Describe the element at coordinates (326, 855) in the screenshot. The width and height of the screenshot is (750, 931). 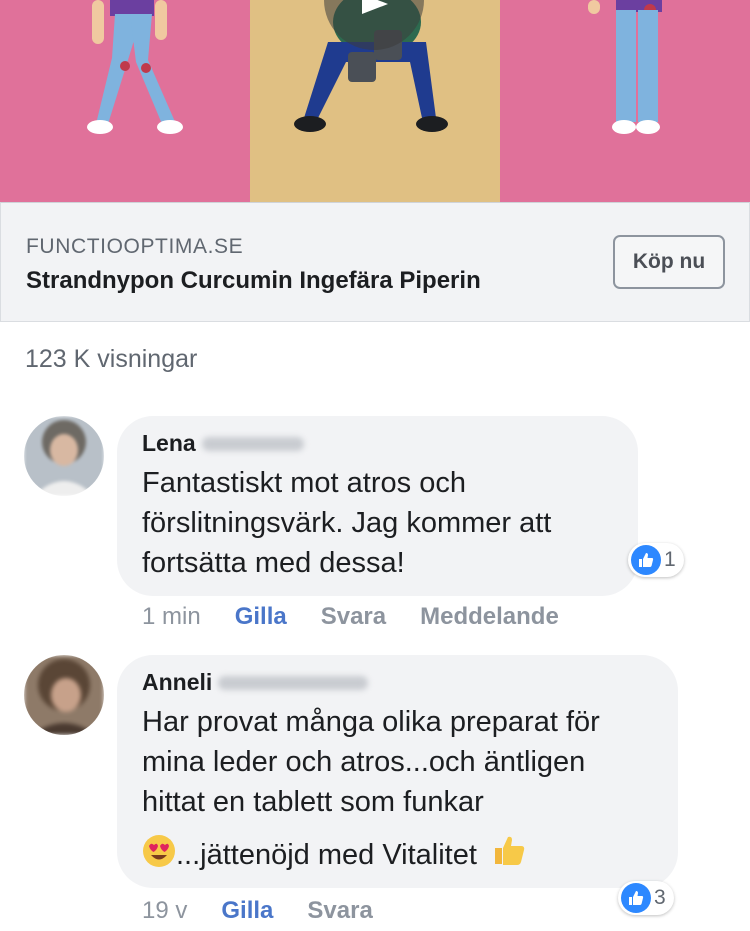
I see `comment-text-line-text: ...jättenöjd med Vitalitet` at that location.